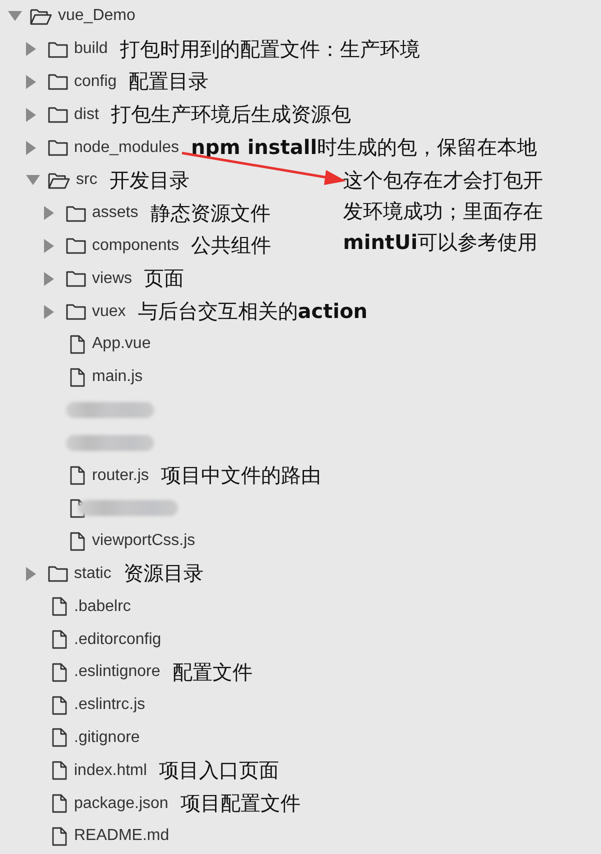 The image size is (601, 854). What do you see at coordinates (126, 147) in the screenshot?
I see `folder-name: node_modules` at bounding box center [126, 147].